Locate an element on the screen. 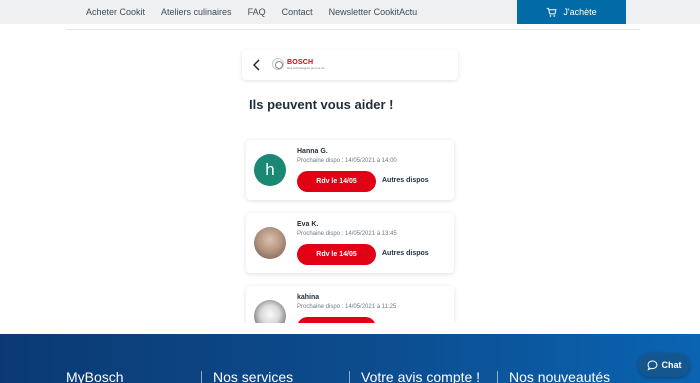 The width and height of the screenshot is (700, 383). buy-button: J'achète is located at coordinates (571, 12).